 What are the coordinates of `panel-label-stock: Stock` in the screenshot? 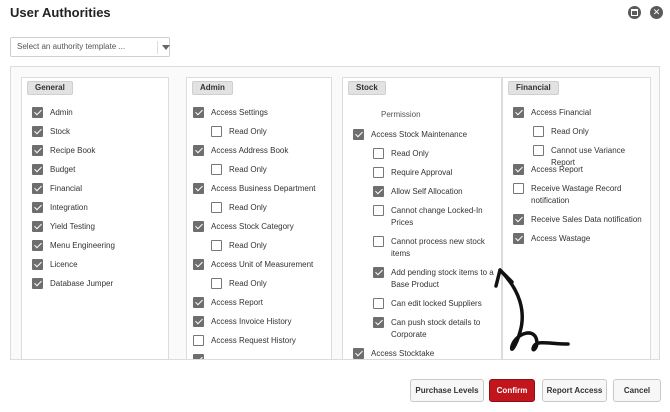 It's located at (367, 88).